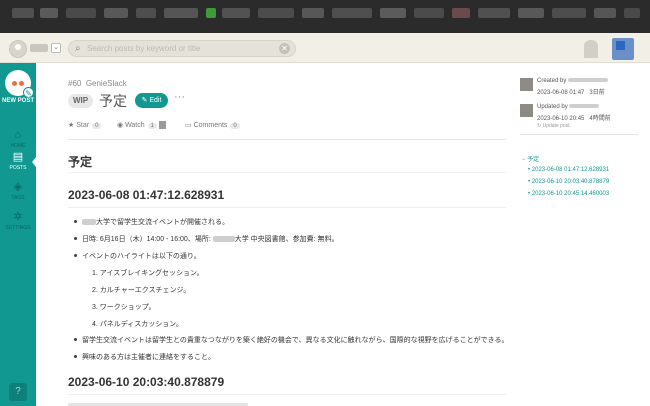 Image resolution: width=650 pixels, height=406 pixels. What do you see at coordinates (143, 48) in the screenshot?
I see `search-input: Search posts by keyword or title` at bounding box center [143, 48].